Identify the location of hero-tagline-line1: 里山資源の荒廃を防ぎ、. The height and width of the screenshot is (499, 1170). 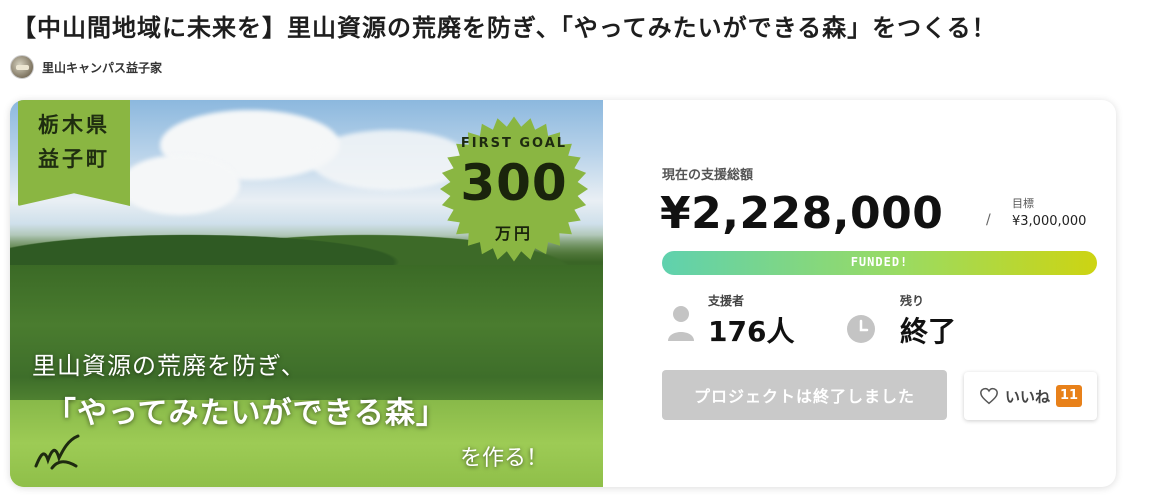
(169, 366).